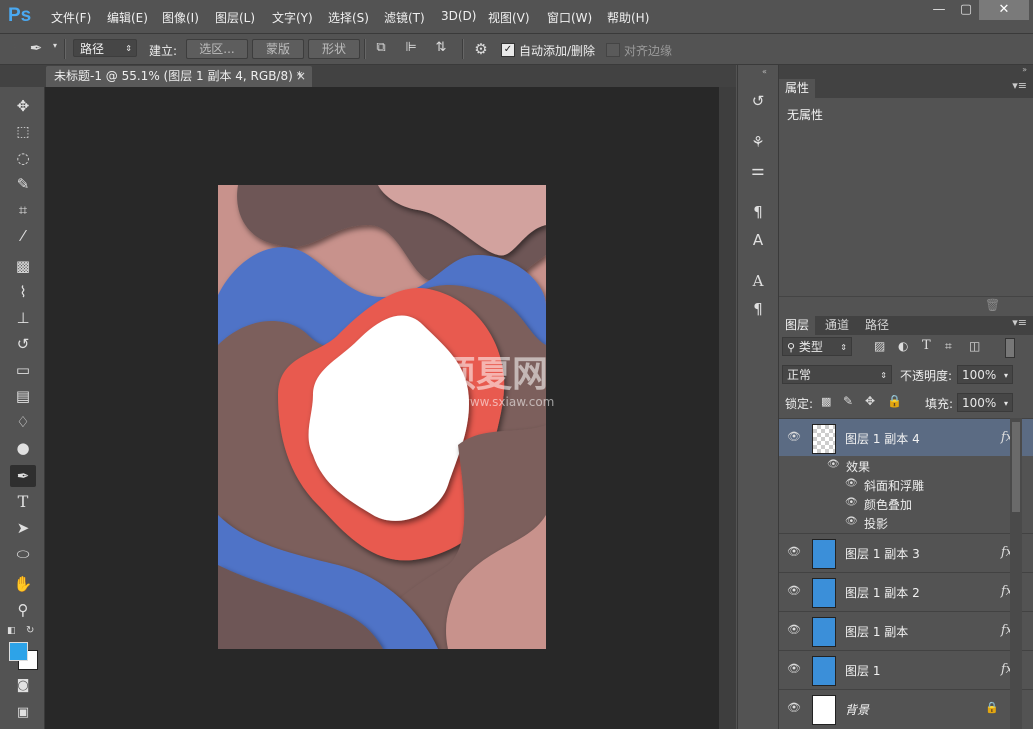 The width and height of the screenshot is (1033, 729). Describe the element at coordinates (870, 401) in the screenshot. I see `lock-position-icon: ✥` at that location.